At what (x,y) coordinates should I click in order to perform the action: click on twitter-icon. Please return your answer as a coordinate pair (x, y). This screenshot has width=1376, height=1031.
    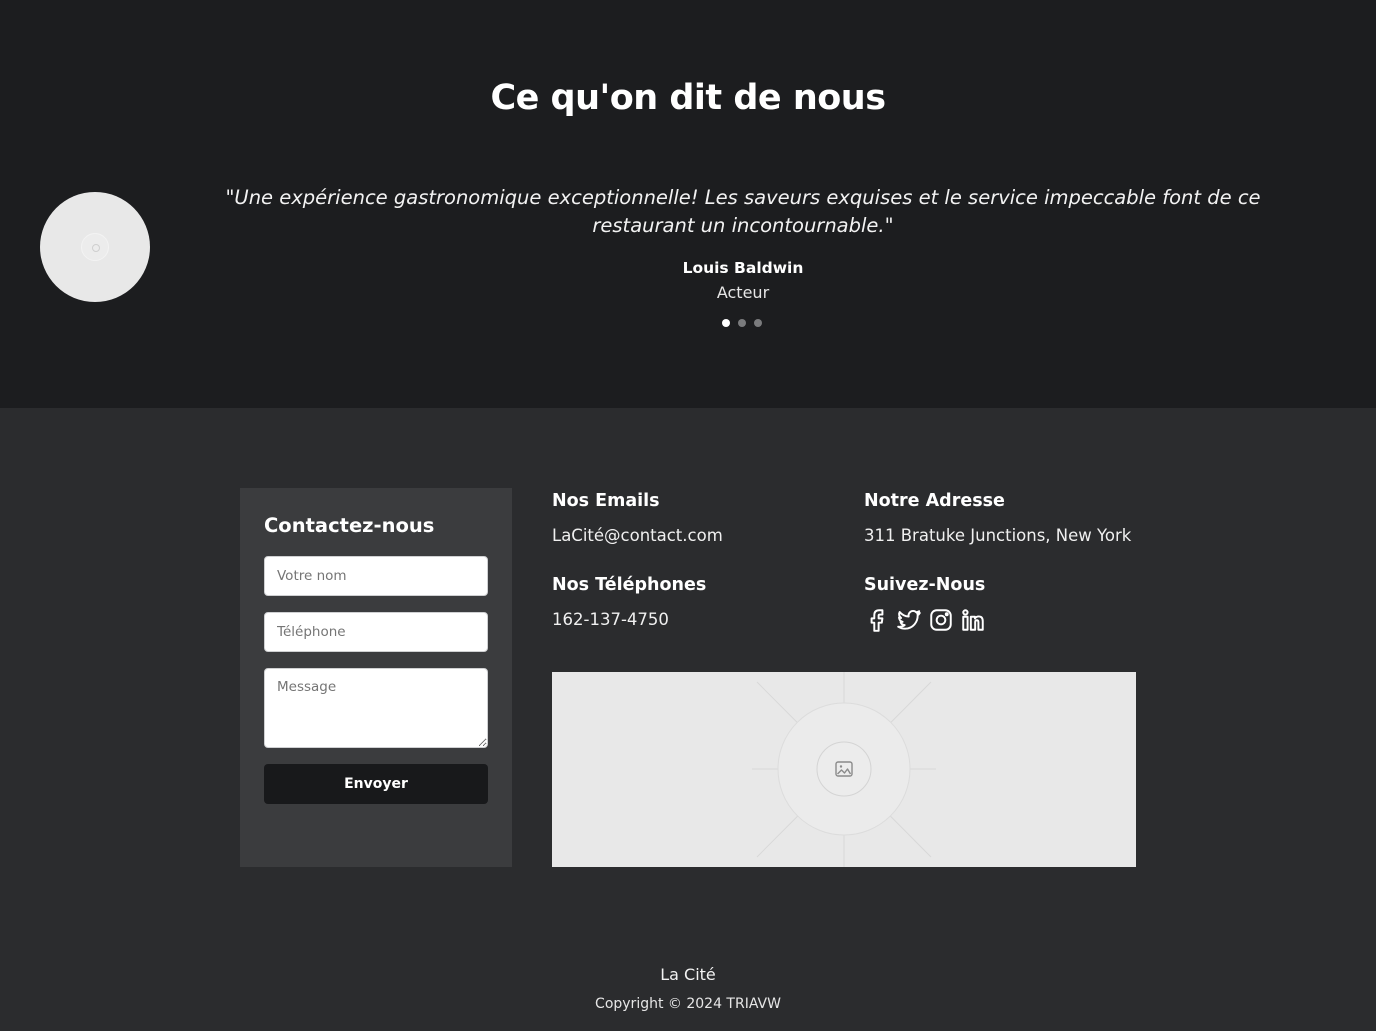
    Looking at the image, I should click on (909, 620).